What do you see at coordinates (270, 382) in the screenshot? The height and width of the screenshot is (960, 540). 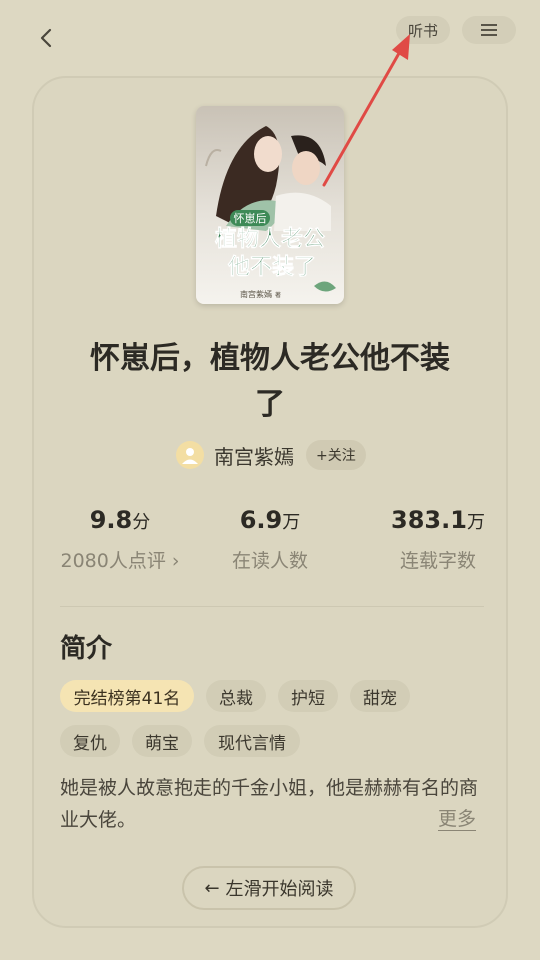 I see `book-title: 怀崽后，植物人老公他不装 了` at bounding box center [270, 382].